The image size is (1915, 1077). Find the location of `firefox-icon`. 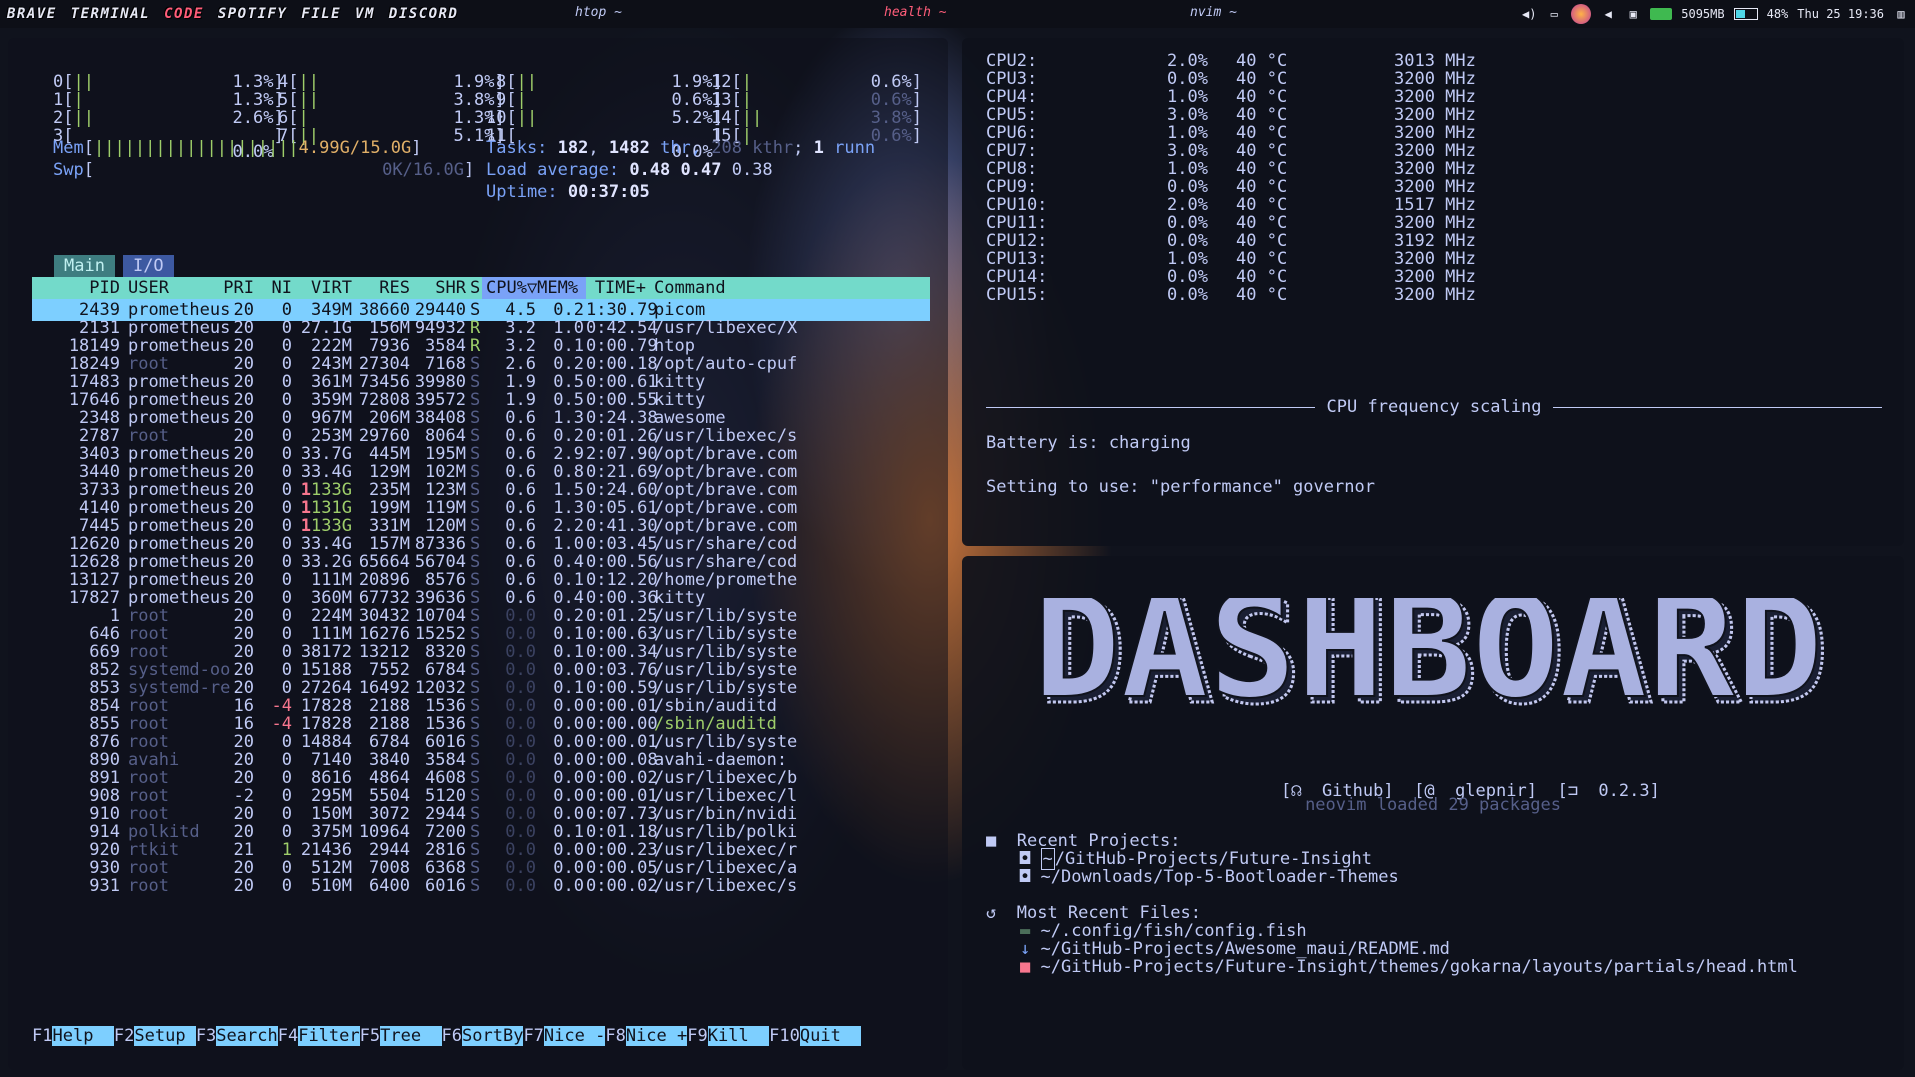

firefox-icon is located at coordinates (1581, 14).